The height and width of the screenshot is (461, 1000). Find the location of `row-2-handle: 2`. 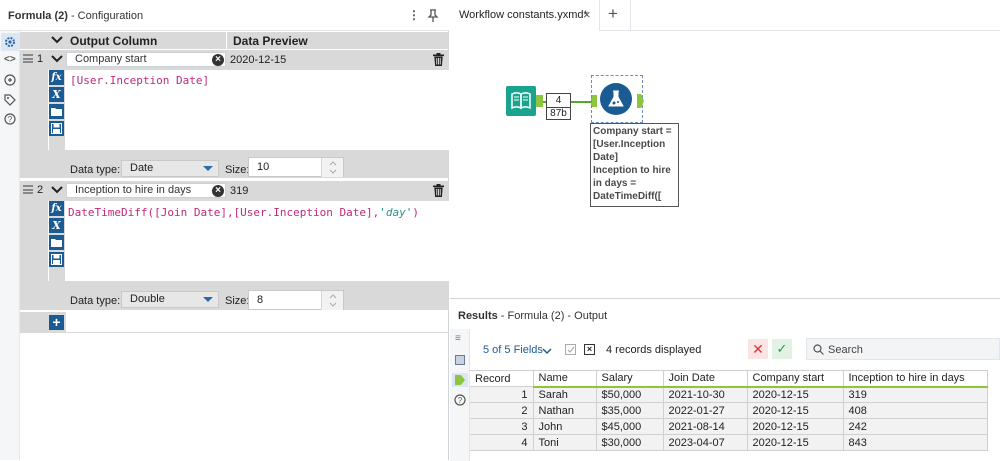

row-2-handle: 2 is located at coordinates (34, 245).